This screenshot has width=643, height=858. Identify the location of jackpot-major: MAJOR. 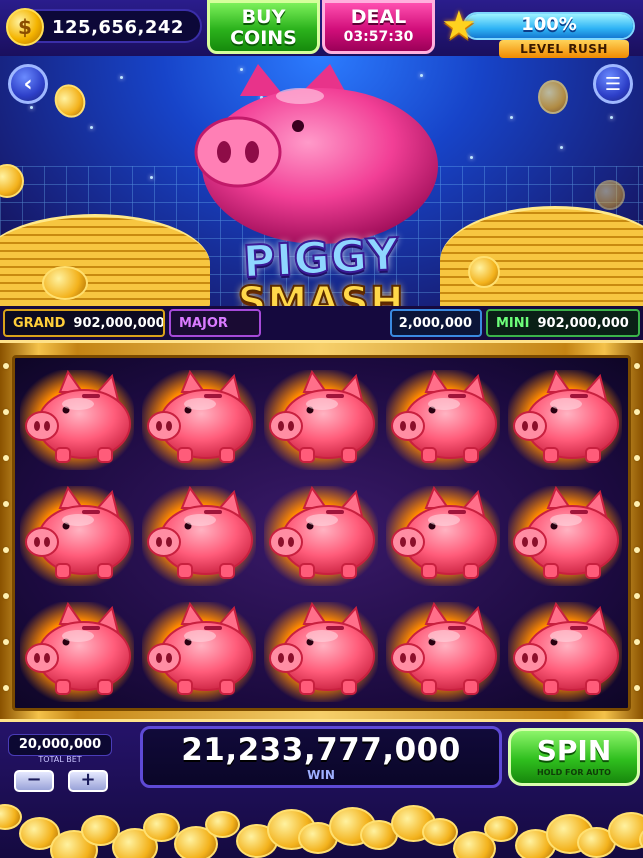
(215, 323).